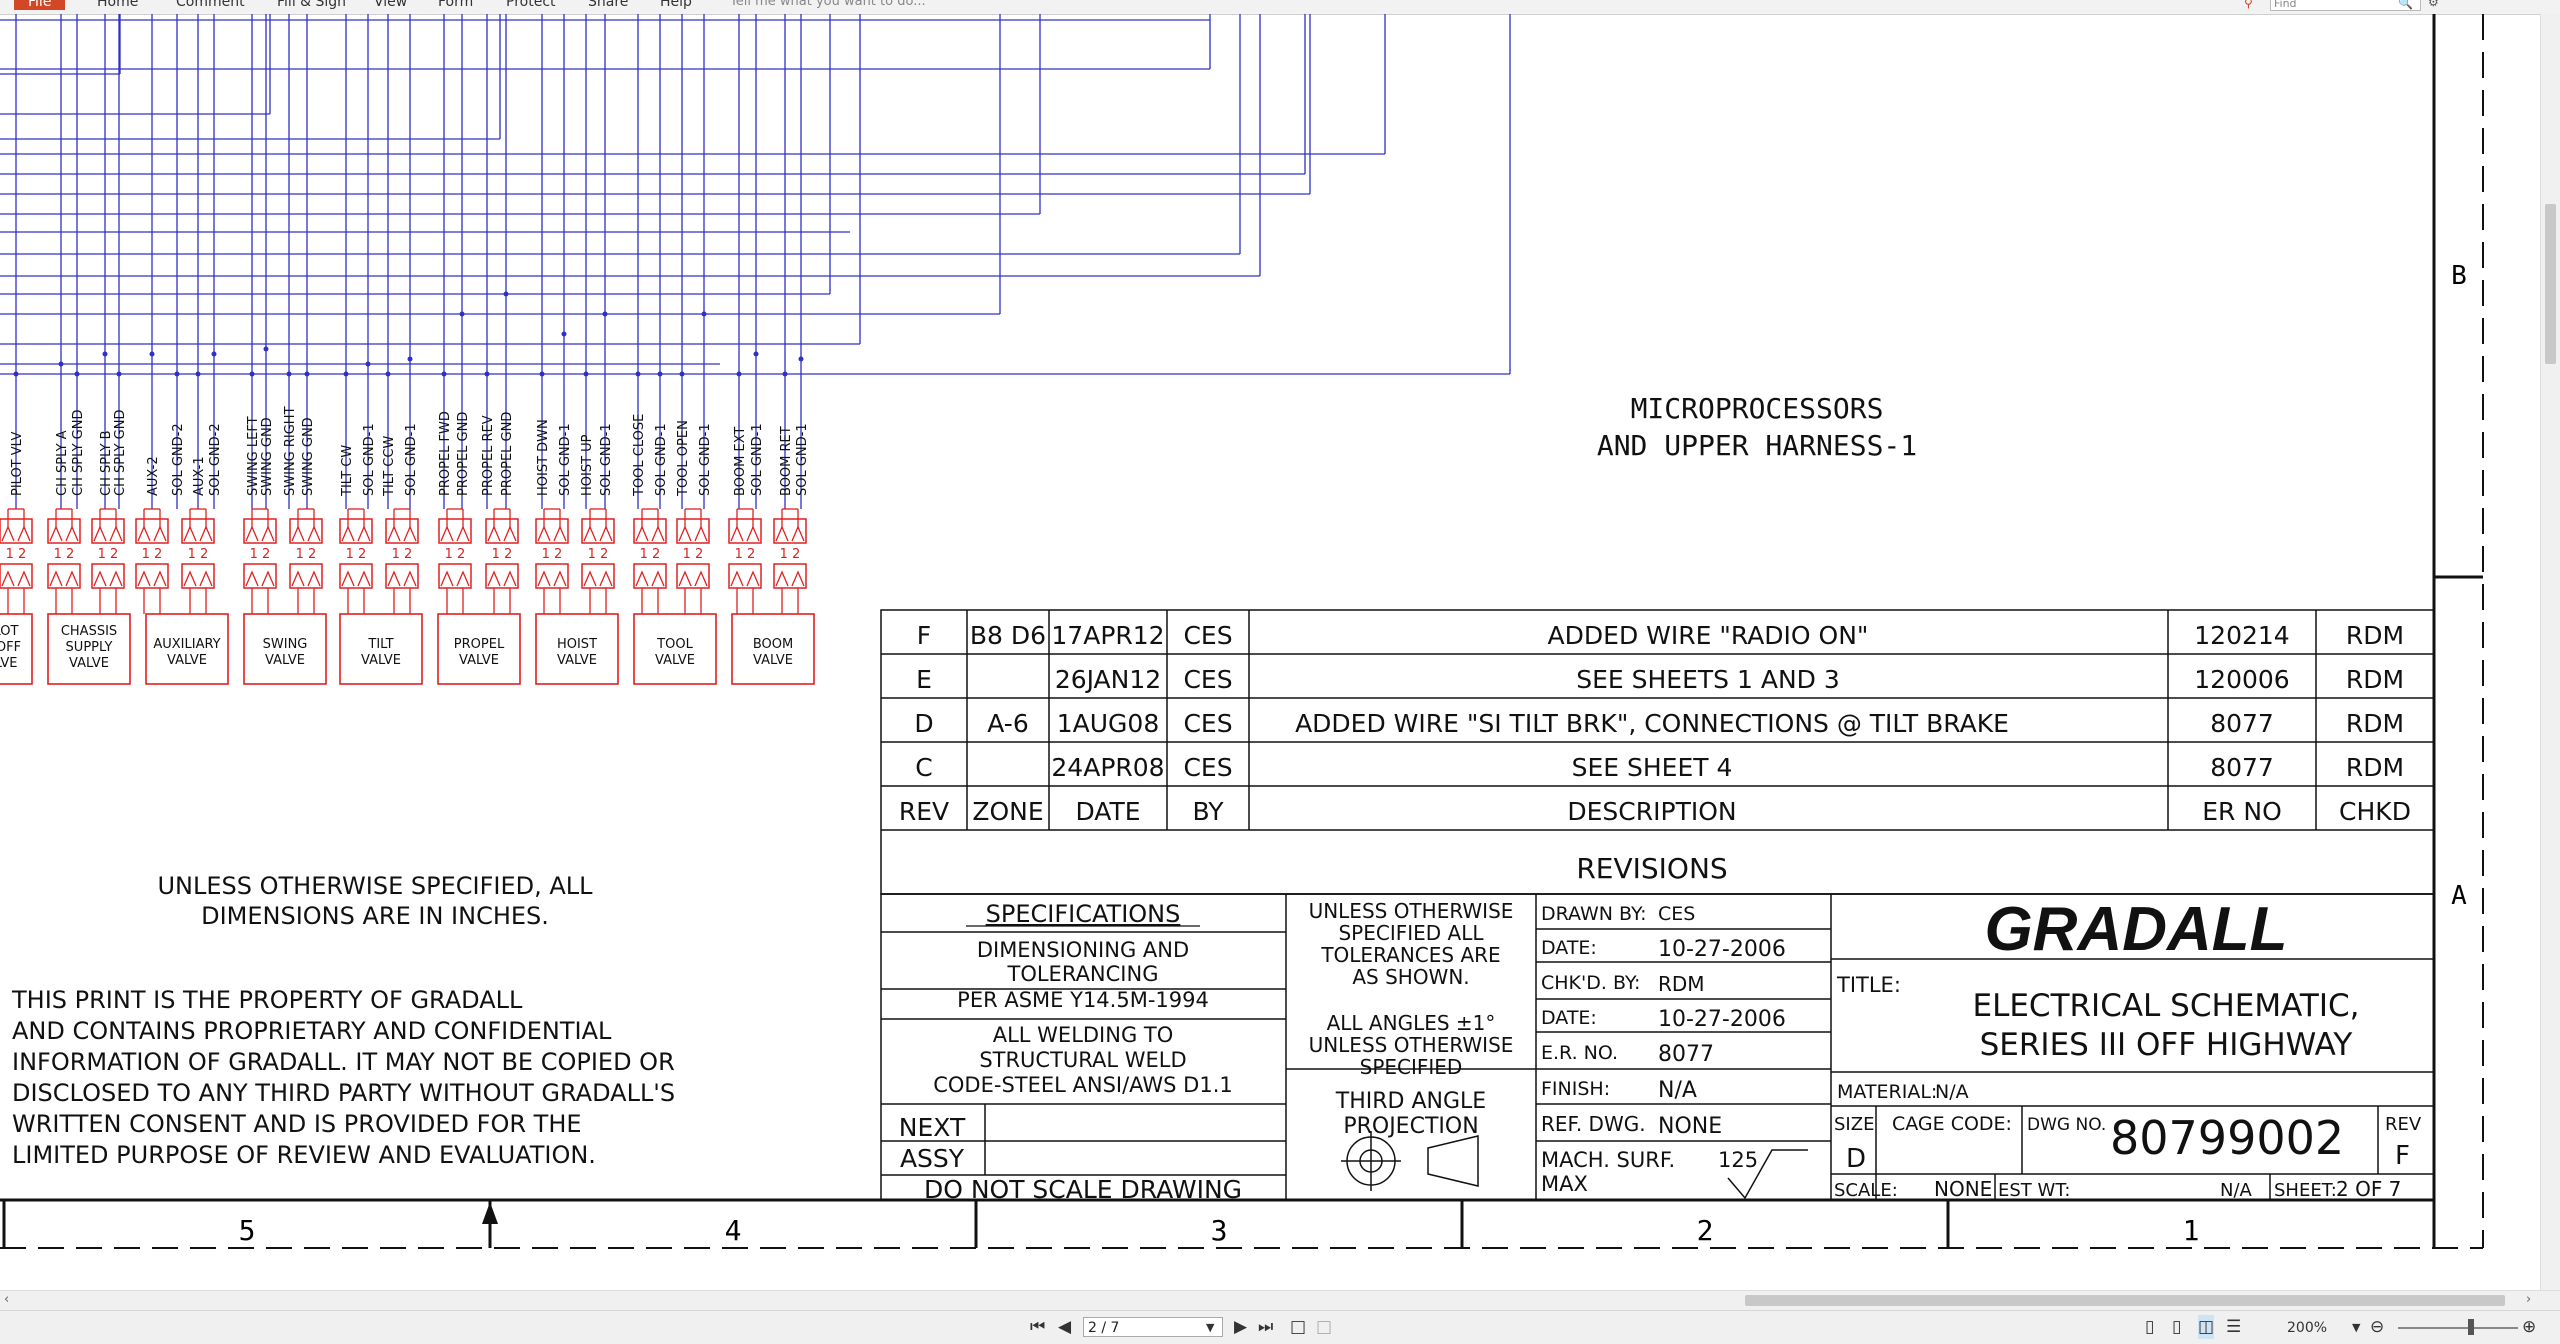 This screenshot has width=2560, height=1344. Describe the element at coordinates (2471, 1327) in the screenshot. I see `zoom-slider-handle` at that location.